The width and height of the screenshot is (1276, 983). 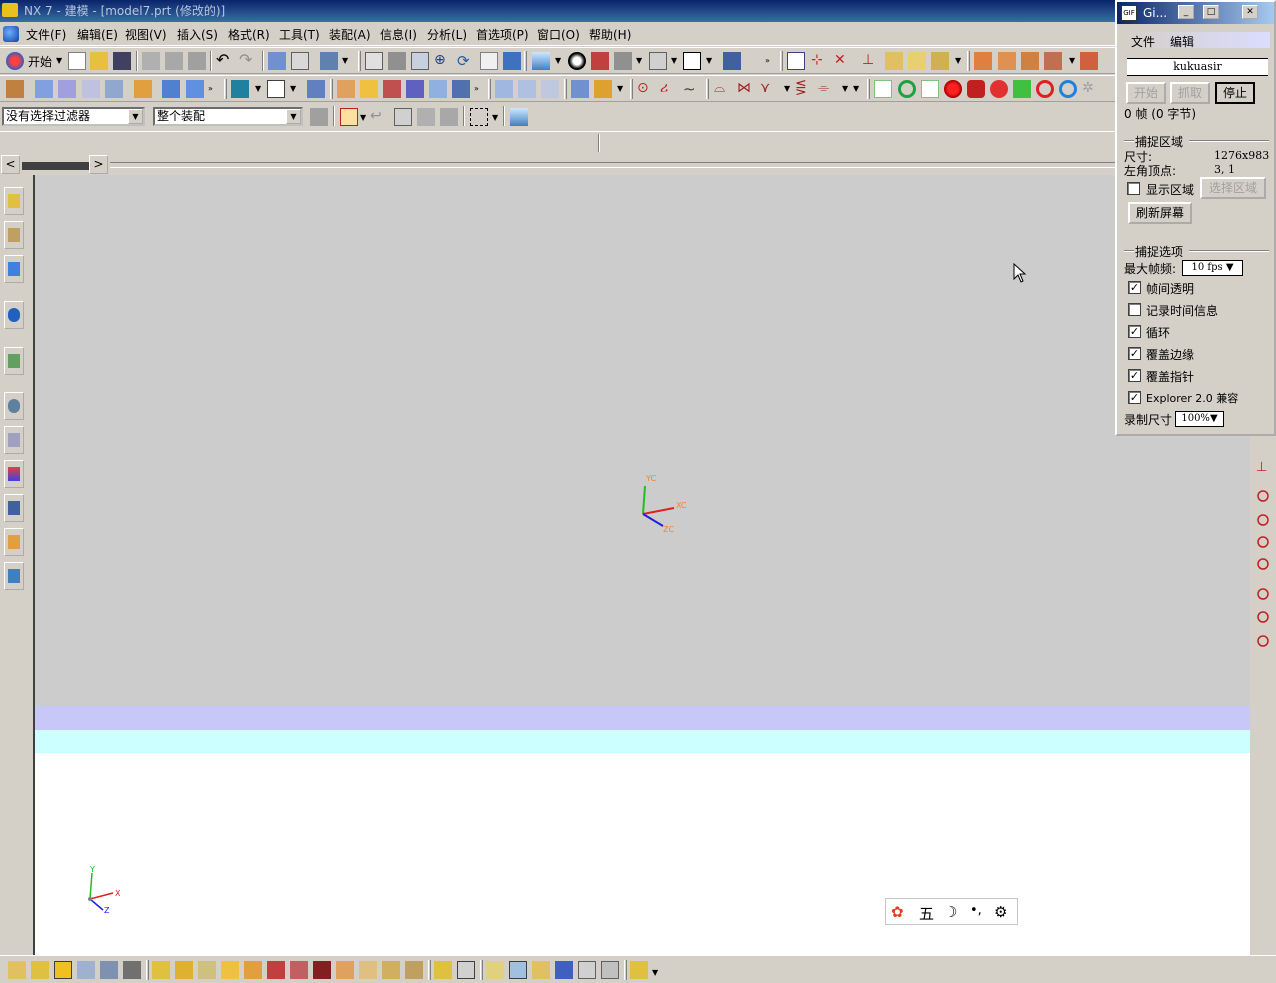 I want to click on pattern-icon, so click(x=603, y=89).